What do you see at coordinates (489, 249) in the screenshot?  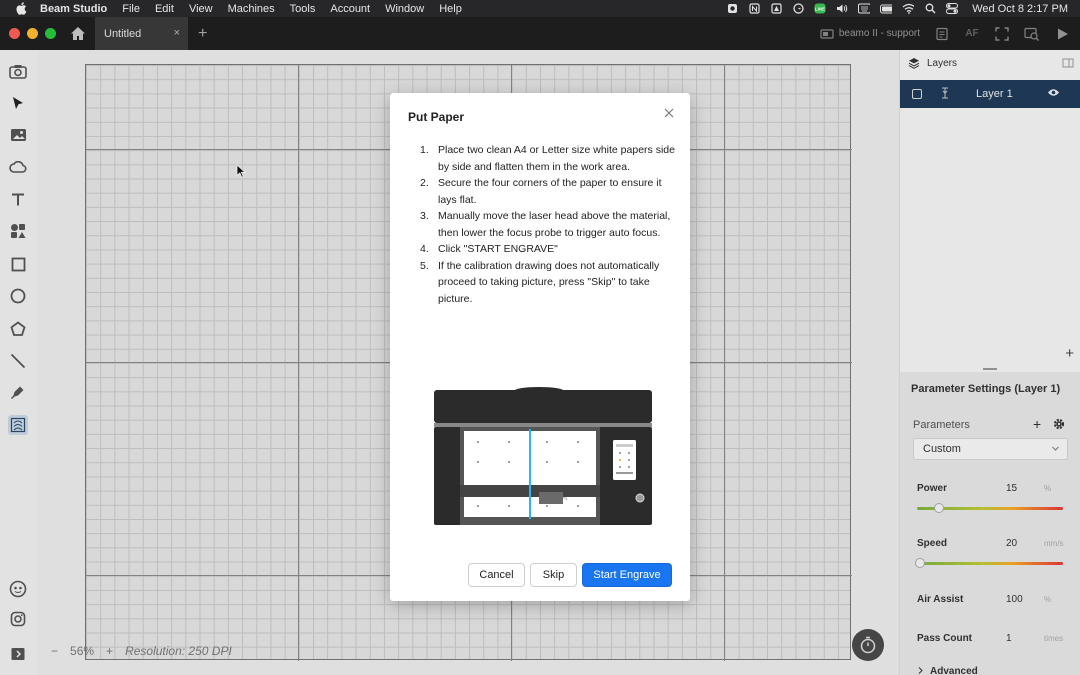 I see `instruction-step: 4. Click "START ENGRAVE"` at bounding box center [489, 249].